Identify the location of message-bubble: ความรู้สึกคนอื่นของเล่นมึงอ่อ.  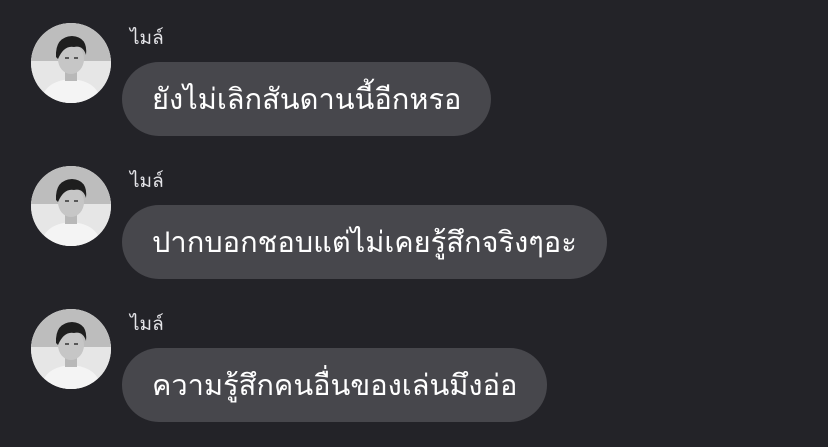
(335, 385).